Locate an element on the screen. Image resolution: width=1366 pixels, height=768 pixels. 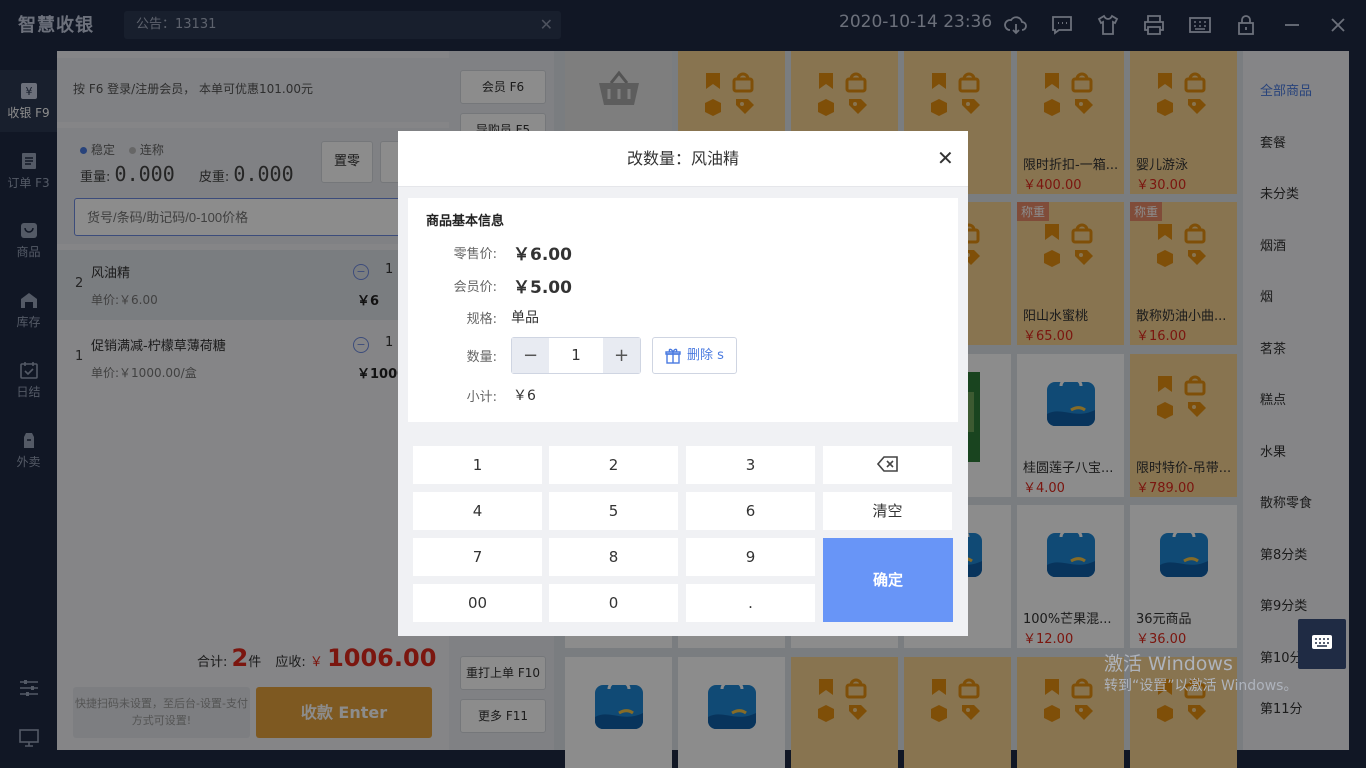
clear-key: 清空 is located at coordinates (887, 511).